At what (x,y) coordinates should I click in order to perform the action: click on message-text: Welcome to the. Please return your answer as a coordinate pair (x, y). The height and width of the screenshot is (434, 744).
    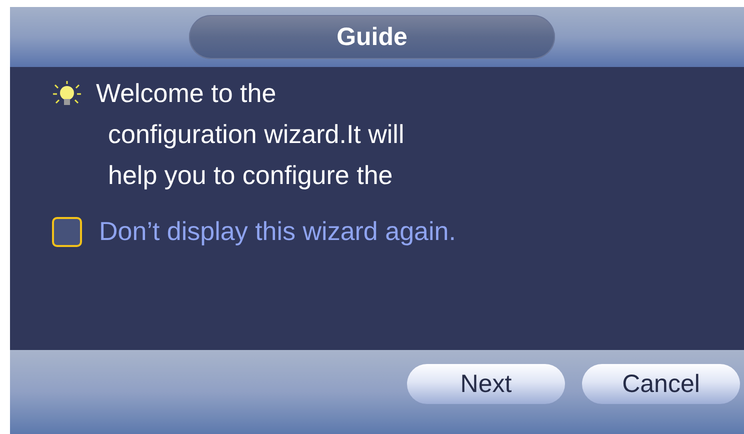
    Looking at the image, I should click on (186, 93).